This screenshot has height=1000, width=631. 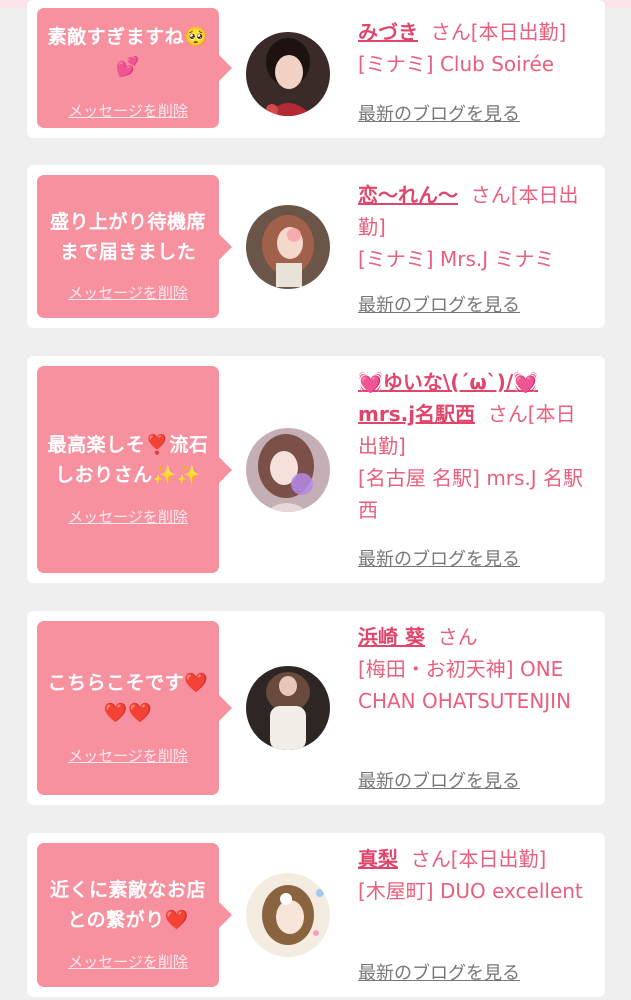 I want to click on shop-name: [名古屋 名駅] mrs.J 名駅西, so click(x=471, y=494).